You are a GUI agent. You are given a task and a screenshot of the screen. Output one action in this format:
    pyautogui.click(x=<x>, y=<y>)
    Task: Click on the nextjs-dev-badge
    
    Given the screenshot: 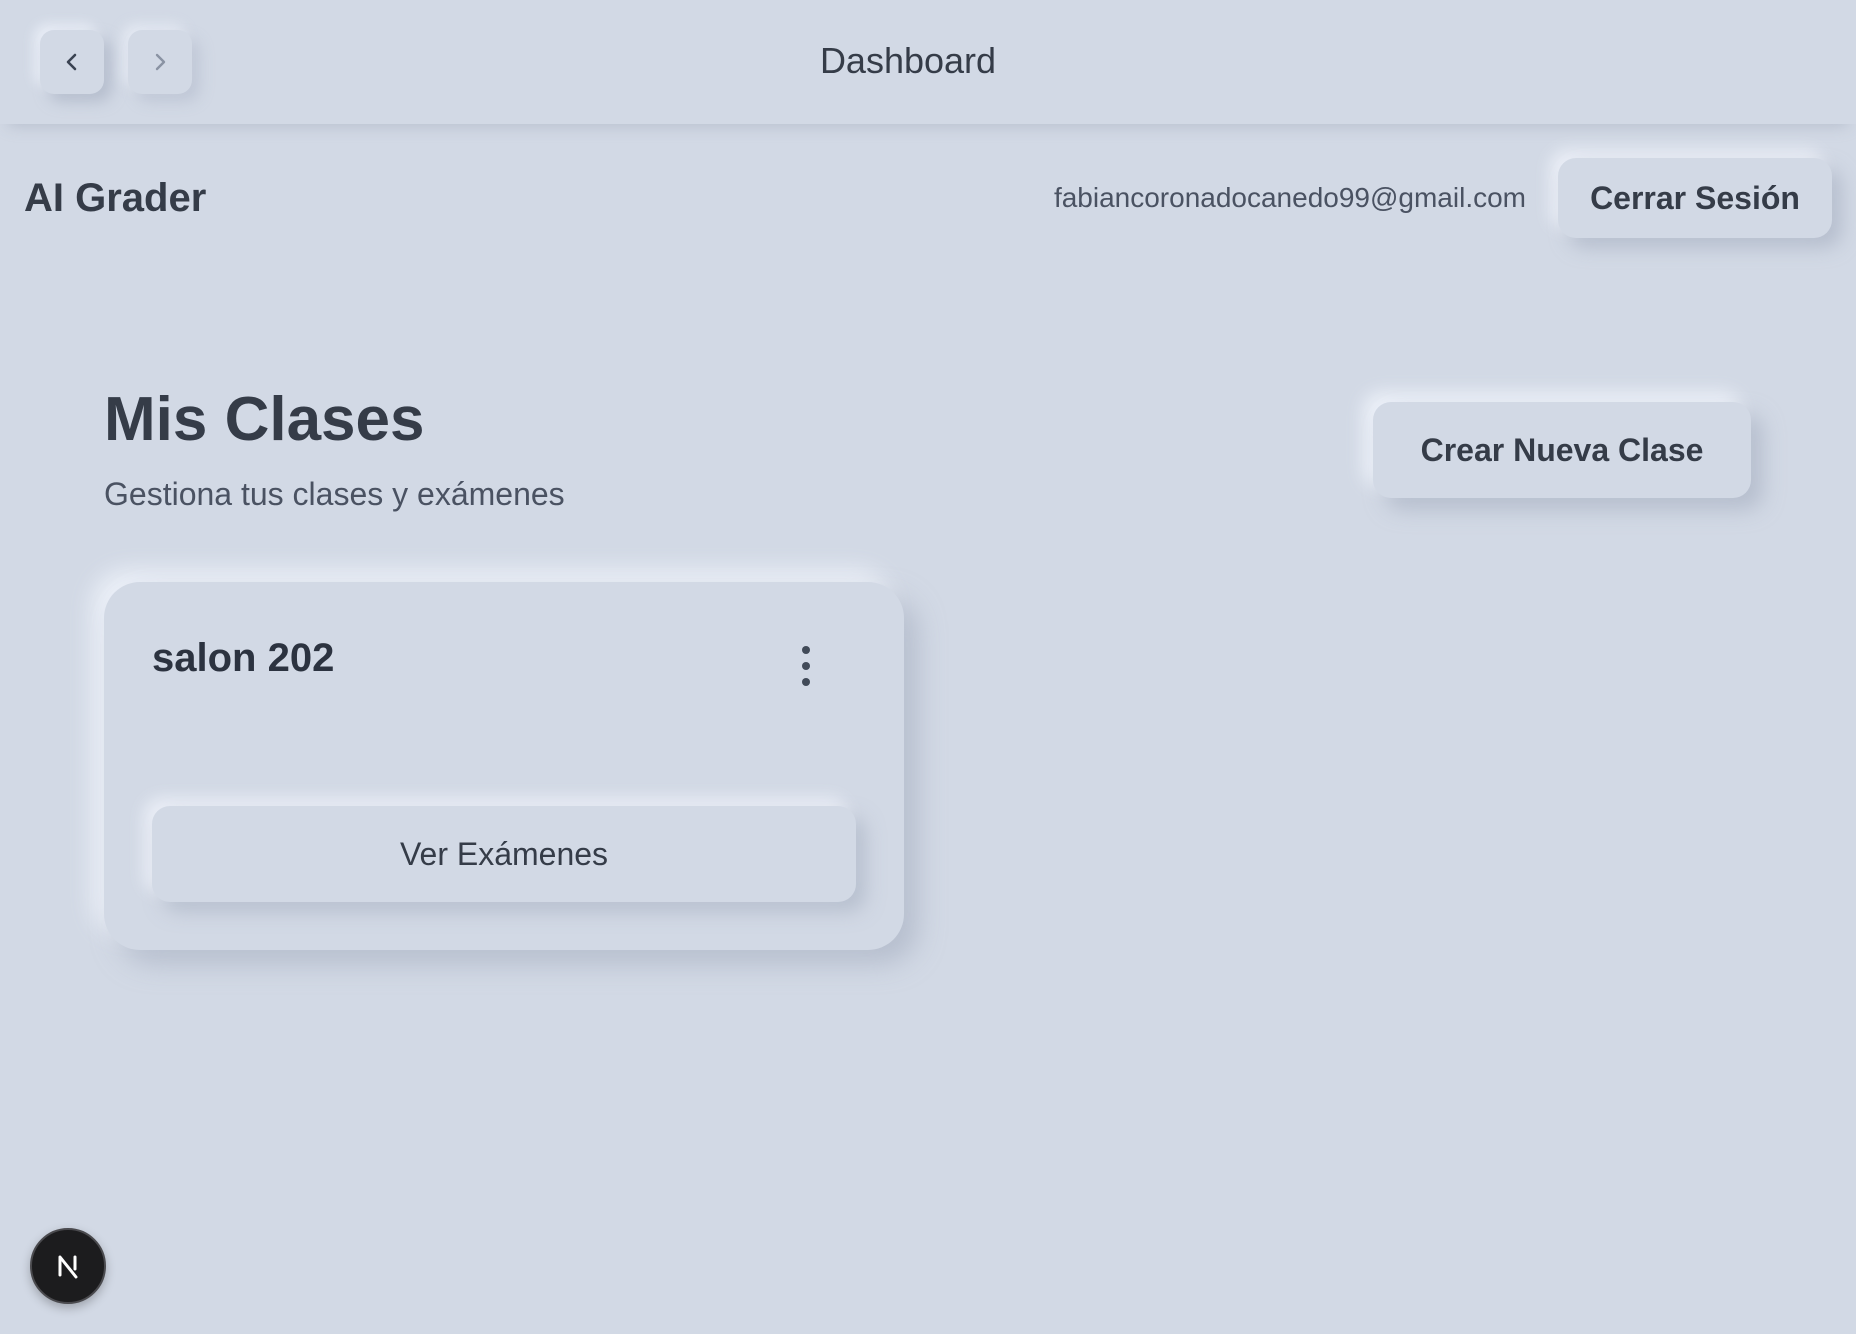 What is the action you would take?
    pyautogui.click(x=68, y=1266)
    